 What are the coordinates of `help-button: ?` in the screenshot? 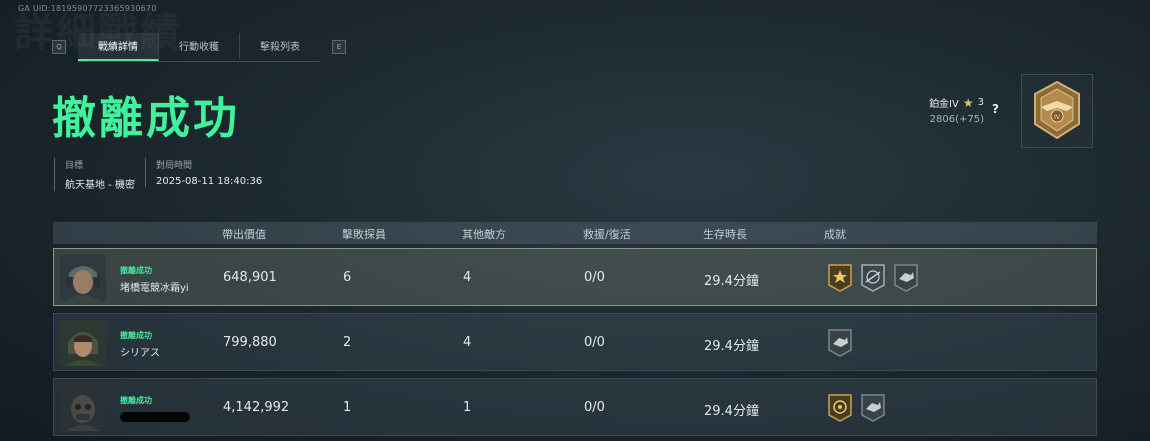 It's located at (995, 109).